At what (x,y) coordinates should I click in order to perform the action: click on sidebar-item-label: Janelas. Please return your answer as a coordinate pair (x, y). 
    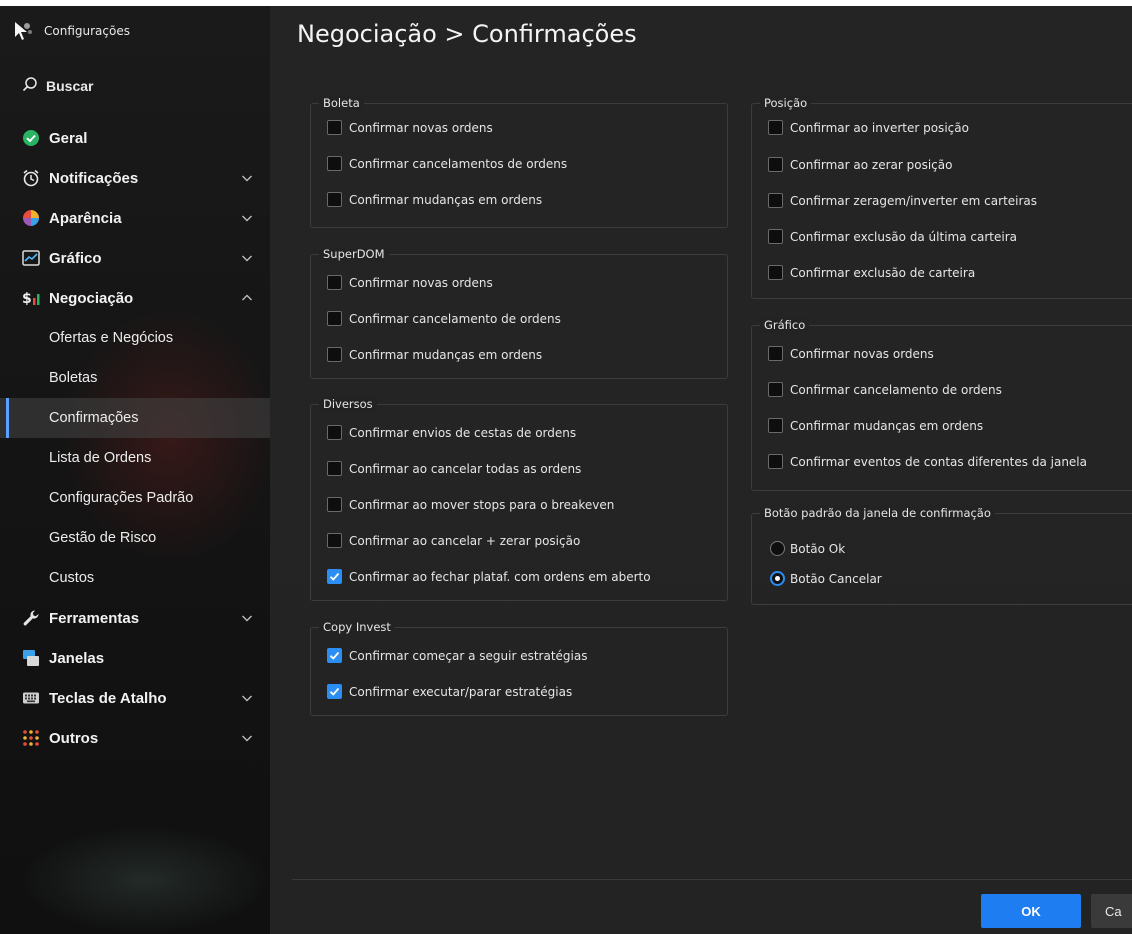
    Looking at the image, I should click on (77, 658).